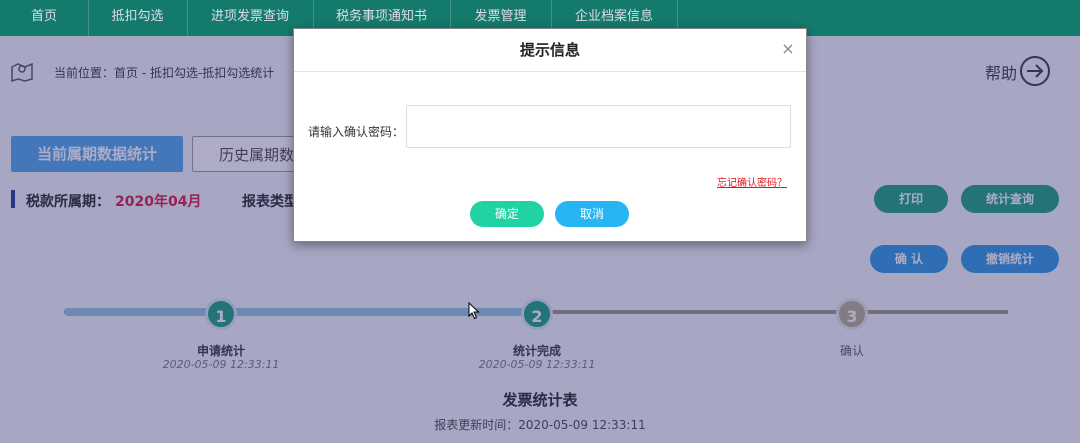 Image resolution: width=1080 pixels, height=443 pixels. Describe the element at coordinates (598, 126) in the screenshot. I see `password-input` at that location.